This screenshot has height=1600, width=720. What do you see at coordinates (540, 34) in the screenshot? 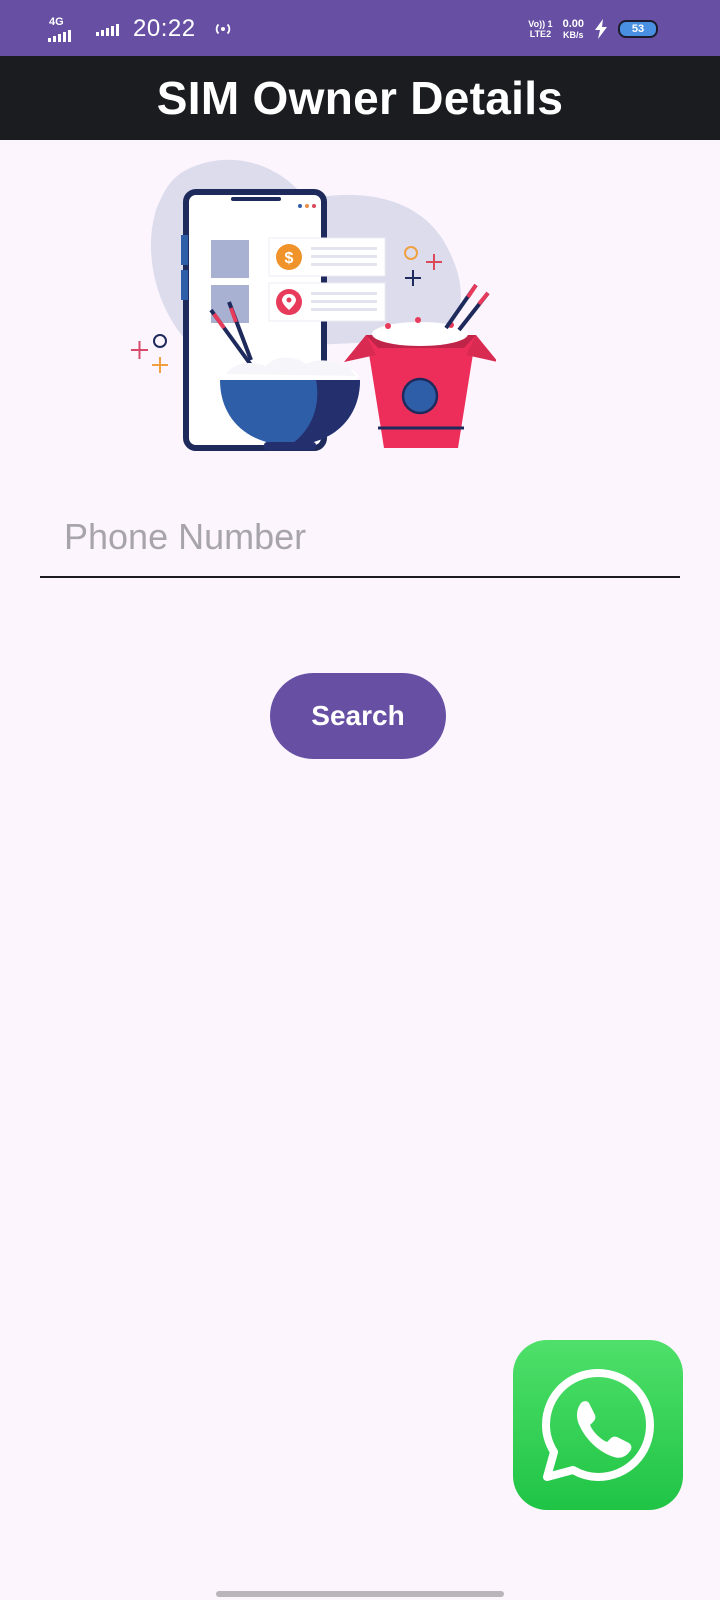
I see `volte-line2: LTE2` at bounding box center [540, 34].